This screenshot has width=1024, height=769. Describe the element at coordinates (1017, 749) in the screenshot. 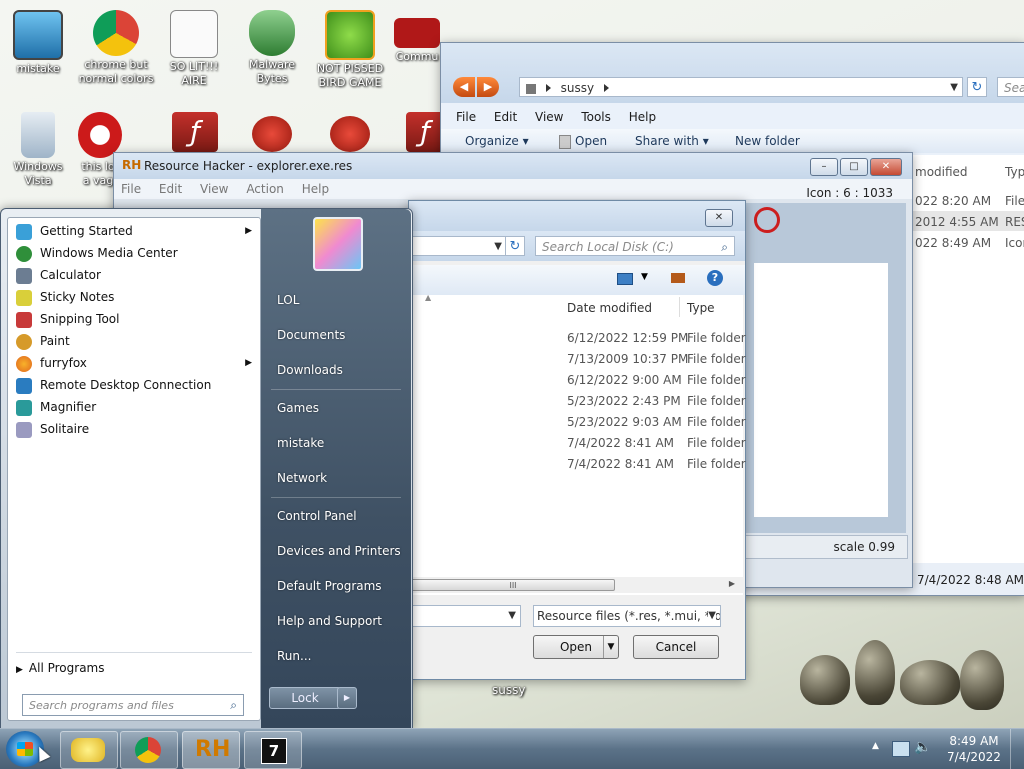

I see `show-desktop-button` at that location.